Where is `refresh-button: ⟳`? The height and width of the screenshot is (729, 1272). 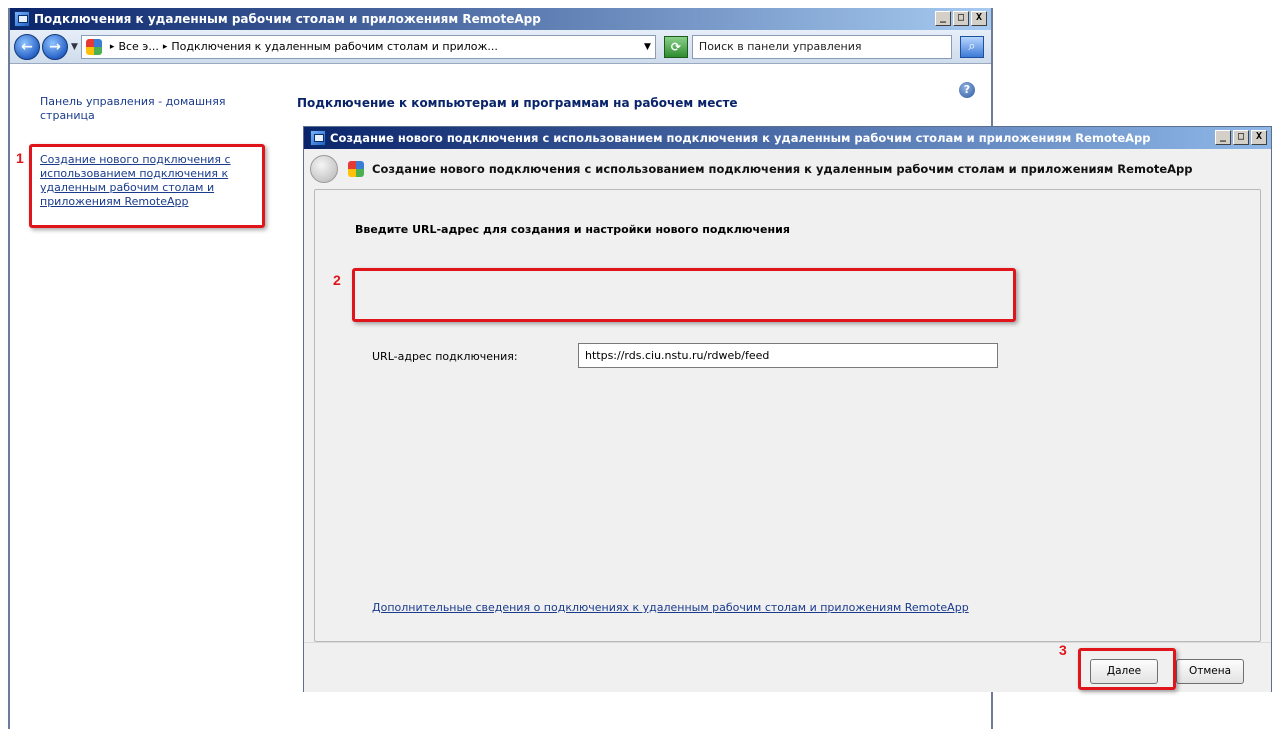 refresh-button: ⟳ is located at coordinates (675, 46).